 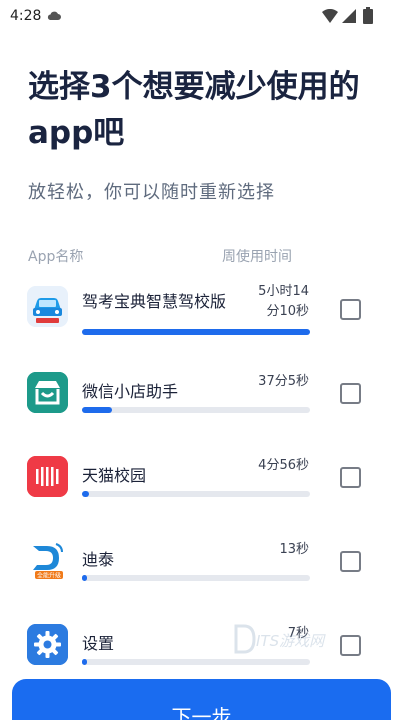 What do you see at coordinates (368, 15) in the screenshot?
I see `battery-icon` at bounding box center [368, 15].